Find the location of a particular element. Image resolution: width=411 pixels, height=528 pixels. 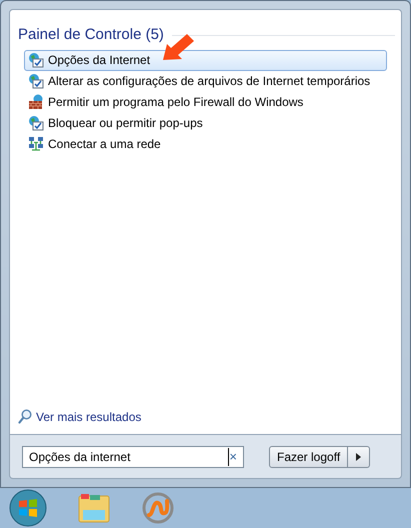

network-icon is located at coordinates (36, 144).